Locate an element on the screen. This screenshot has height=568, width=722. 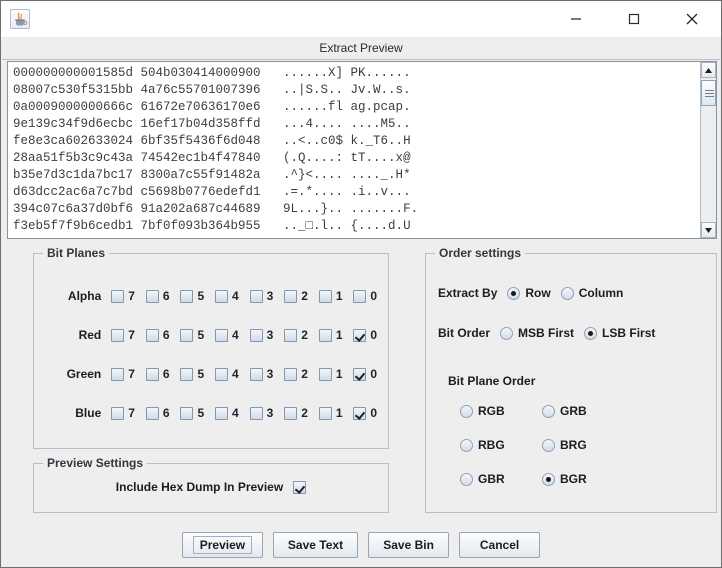
bit-checkbox-green-4: 4 is located at coordinates (232, 374).